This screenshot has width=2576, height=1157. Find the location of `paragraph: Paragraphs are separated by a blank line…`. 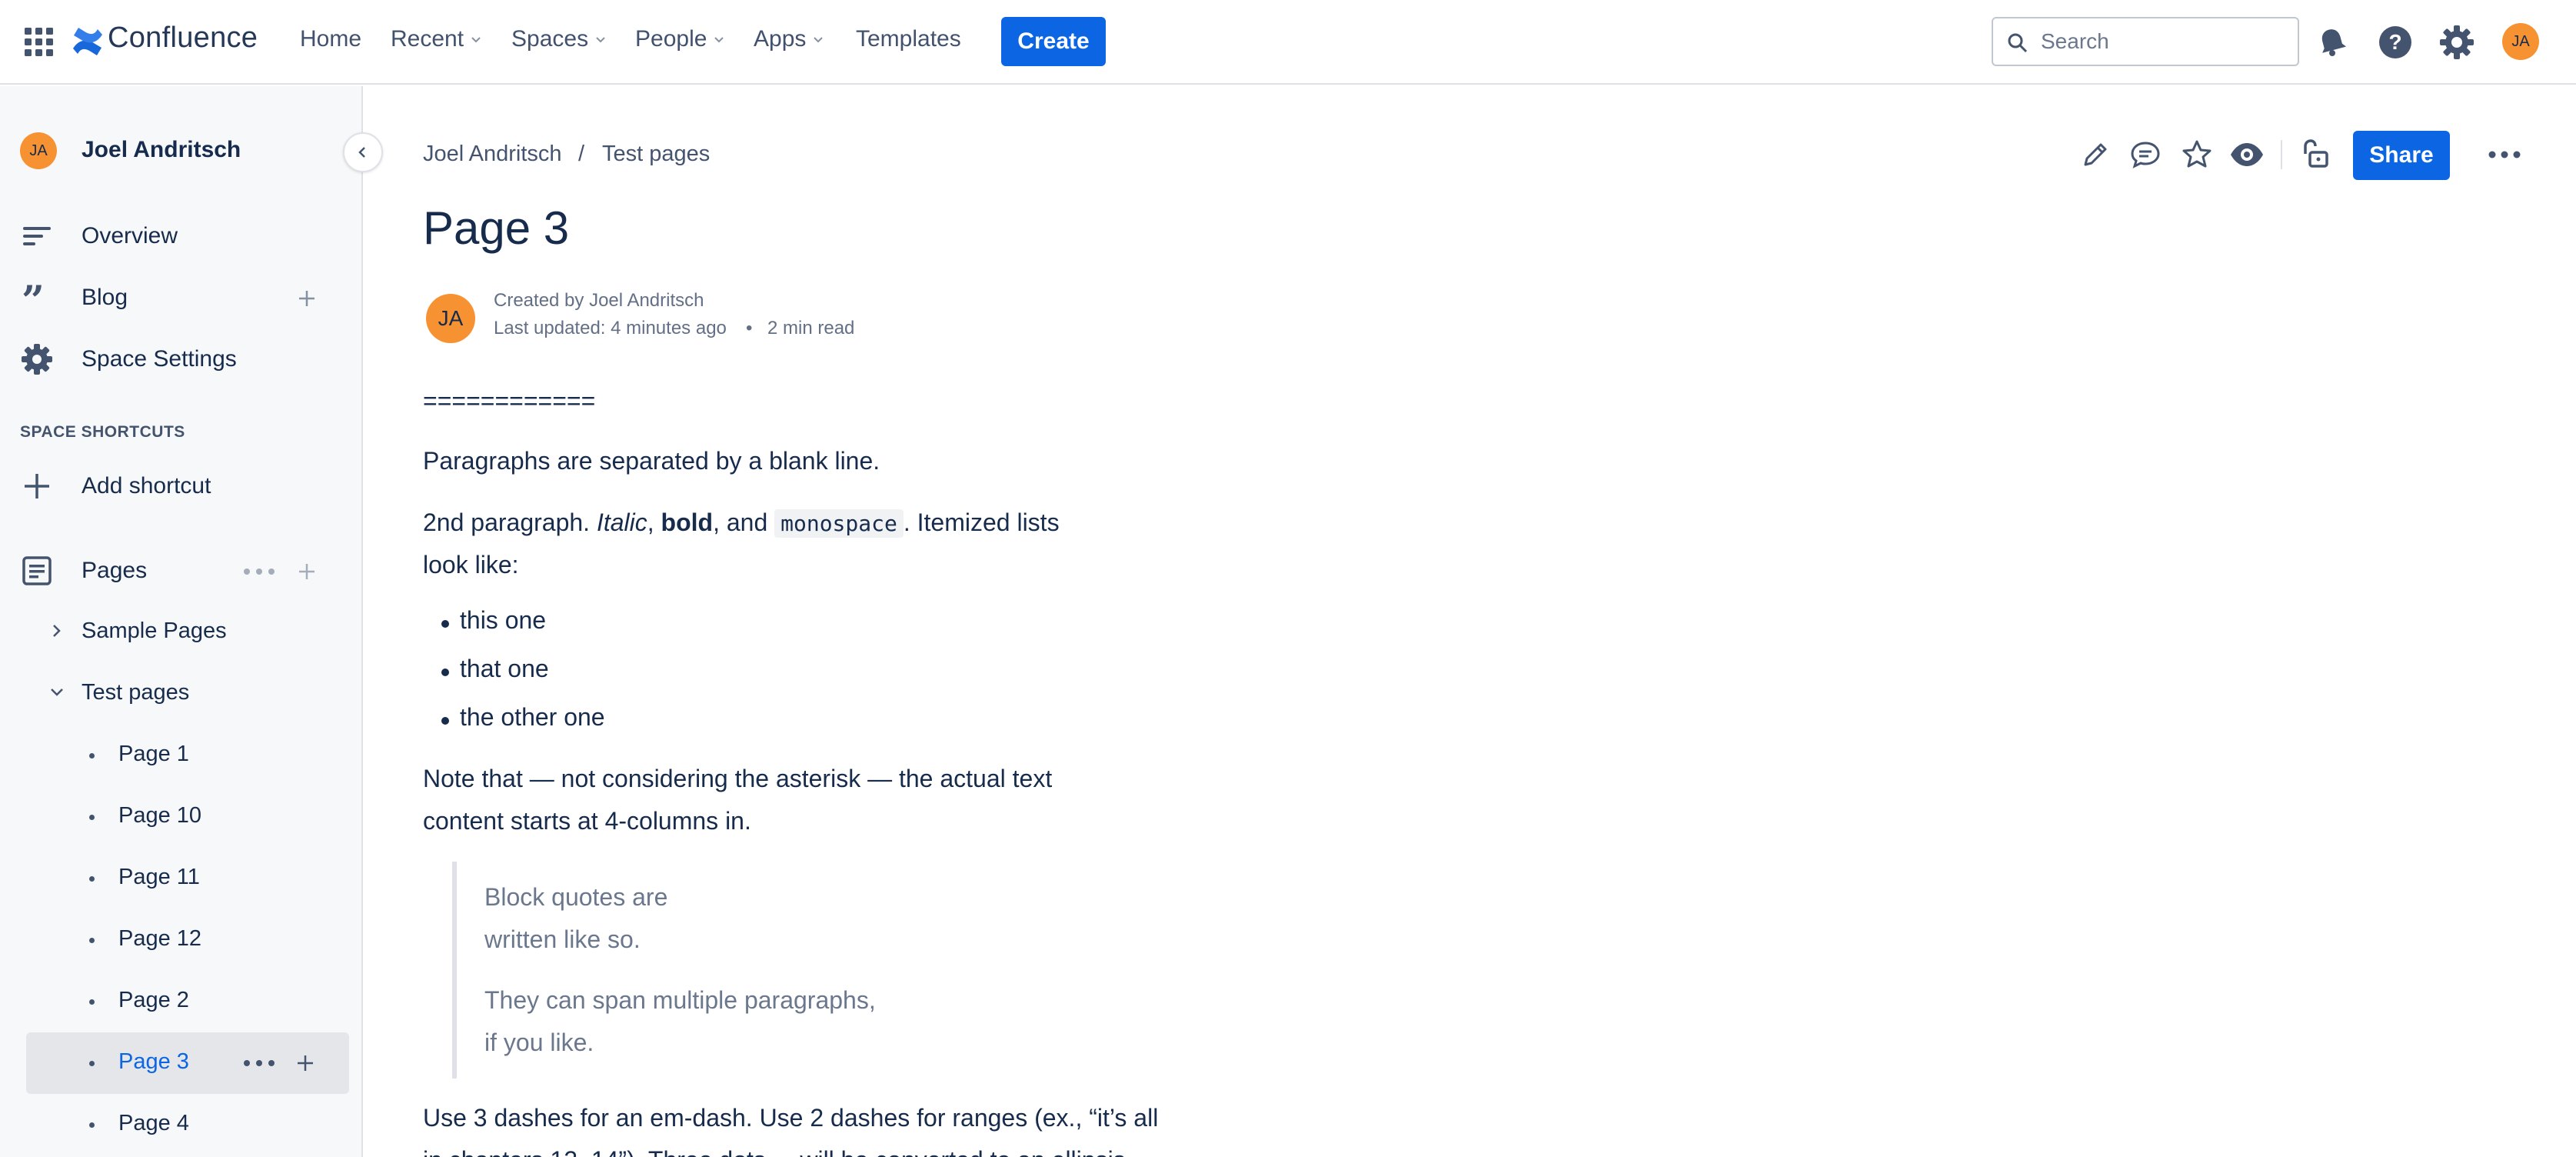

paragraph: Paragraphs are separated by a blank line… is located at coordinates (651, 461).